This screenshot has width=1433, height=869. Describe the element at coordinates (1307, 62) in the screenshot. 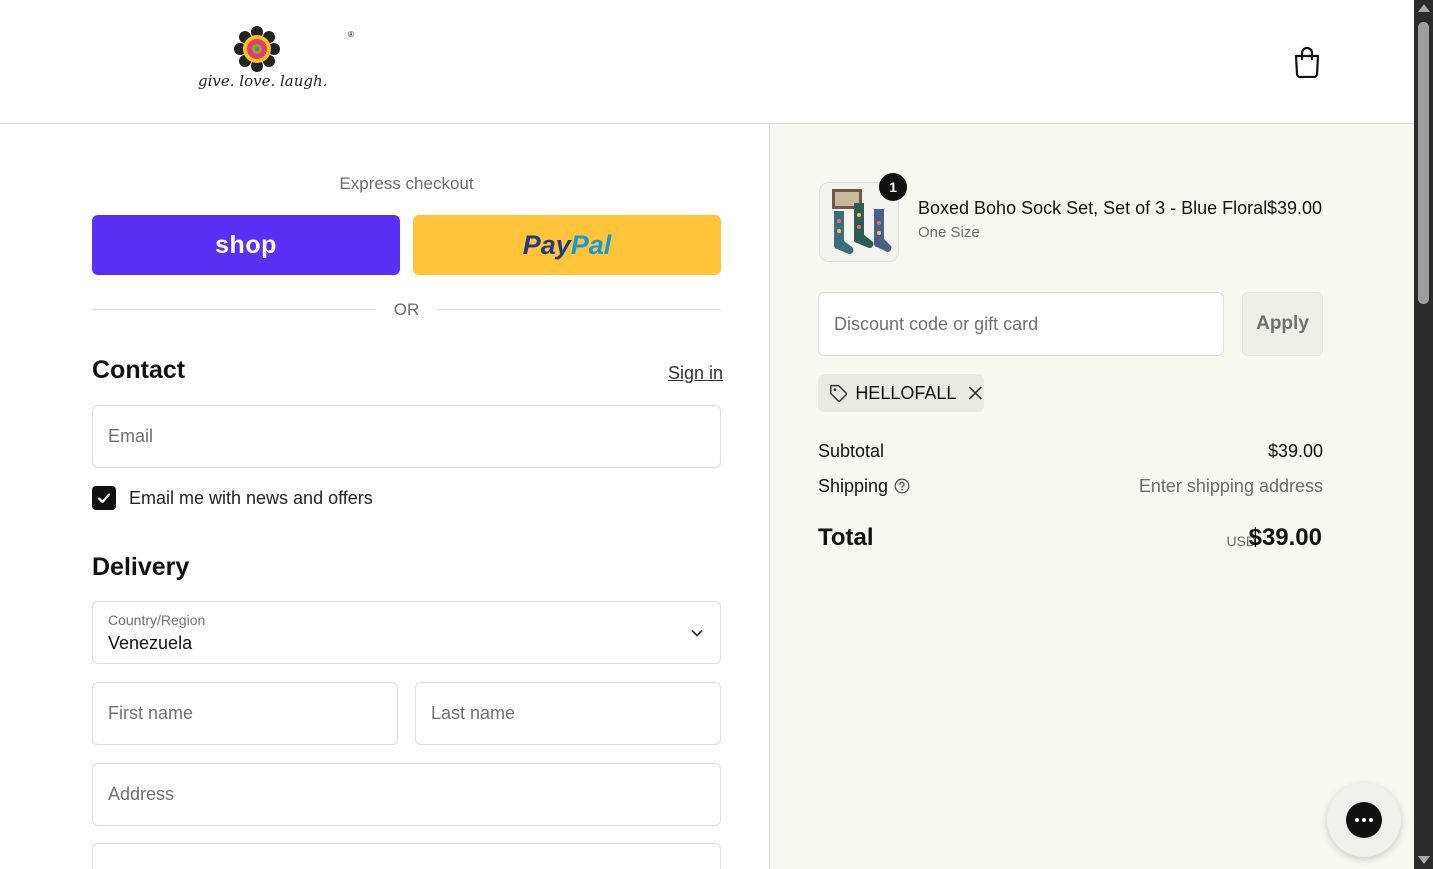

I see `shopping-bag-icon` at that location.